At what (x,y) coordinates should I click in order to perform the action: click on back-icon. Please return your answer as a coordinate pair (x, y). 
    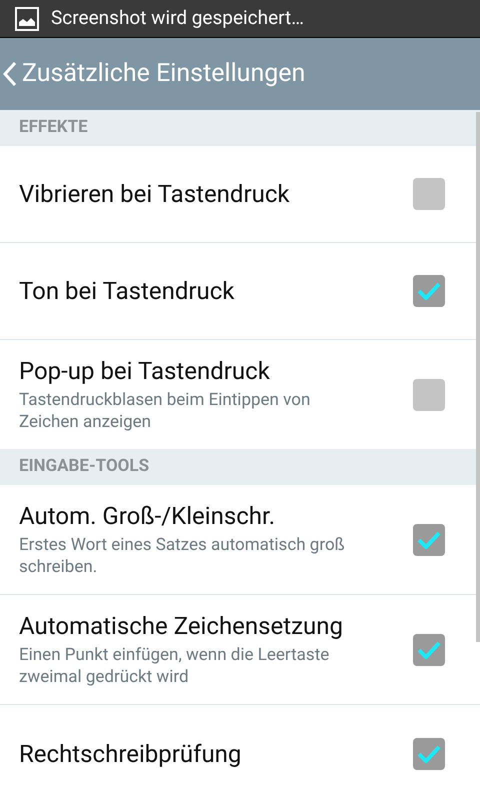
    Looking at the image, I should click on (10, 74).